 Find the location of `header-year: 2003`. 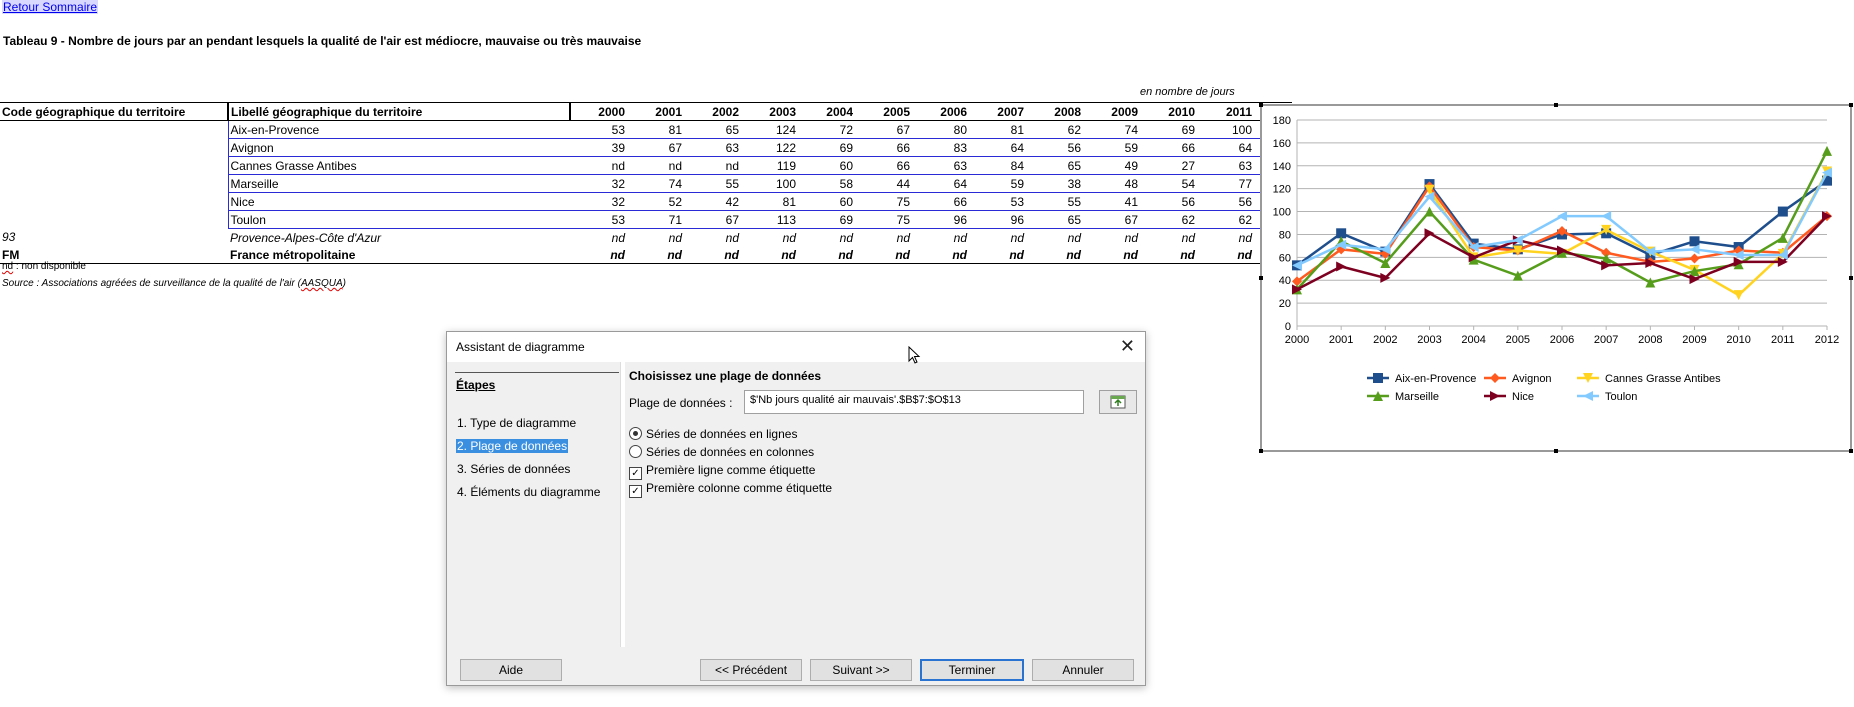

header-year: 2003 is located at coordinates (769, 111).